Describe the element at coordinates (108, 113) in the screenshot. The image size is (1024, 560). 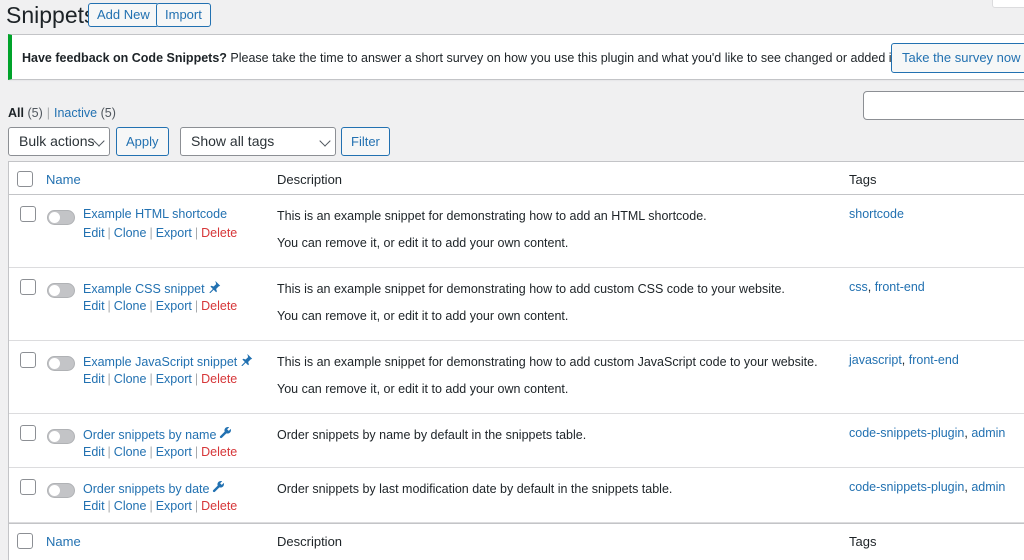
I see `view-inactive-count: (5)` at that location.